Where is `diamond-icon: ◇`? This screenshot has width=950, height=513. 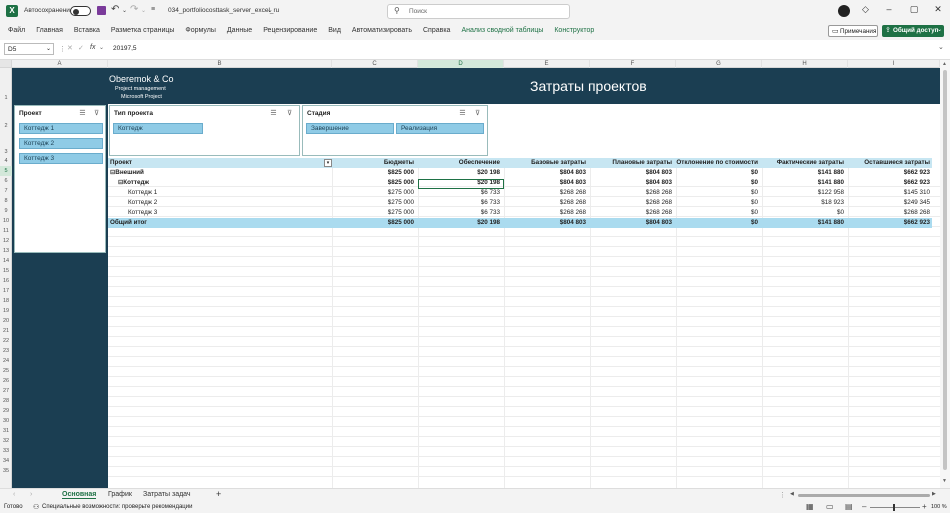 diamond-icon: ◇ is located at coordinates (865, 9).